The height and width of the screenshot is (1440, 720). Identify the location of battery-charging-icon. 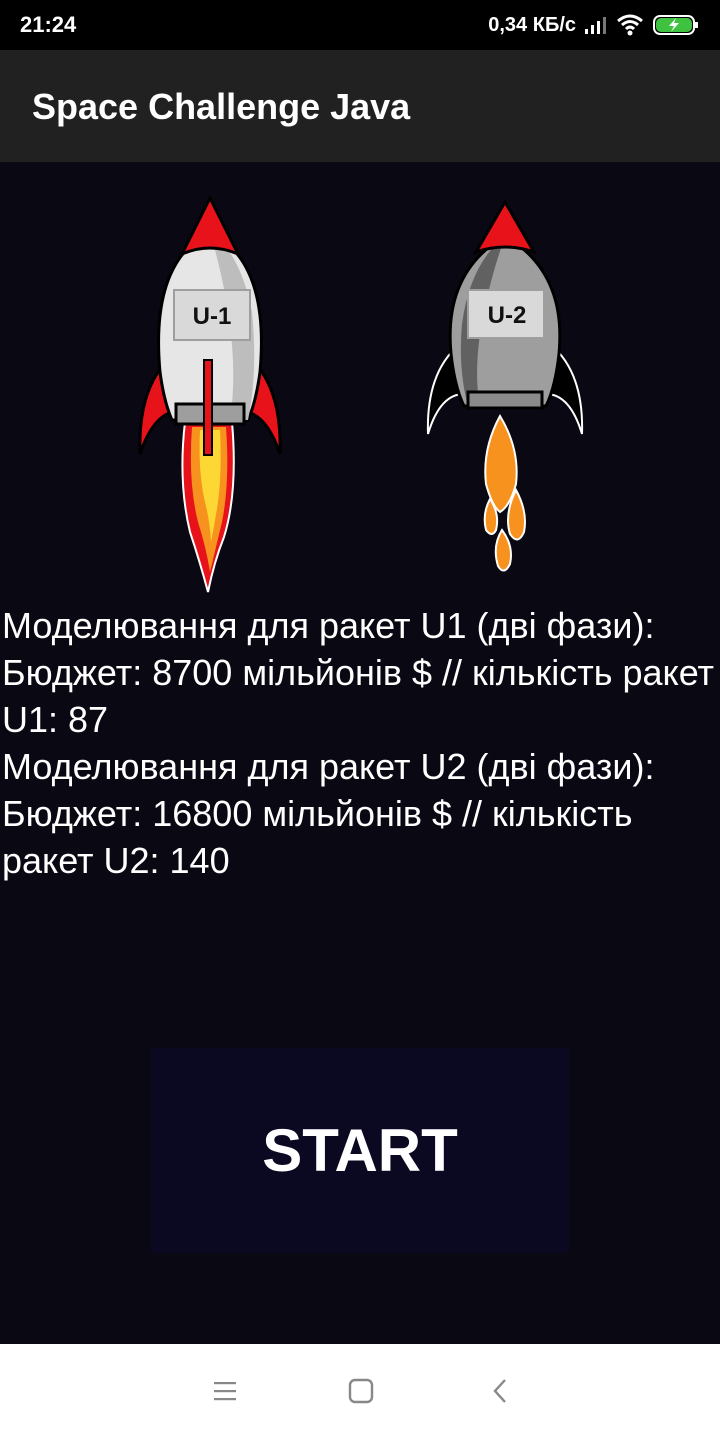
(675, 25).